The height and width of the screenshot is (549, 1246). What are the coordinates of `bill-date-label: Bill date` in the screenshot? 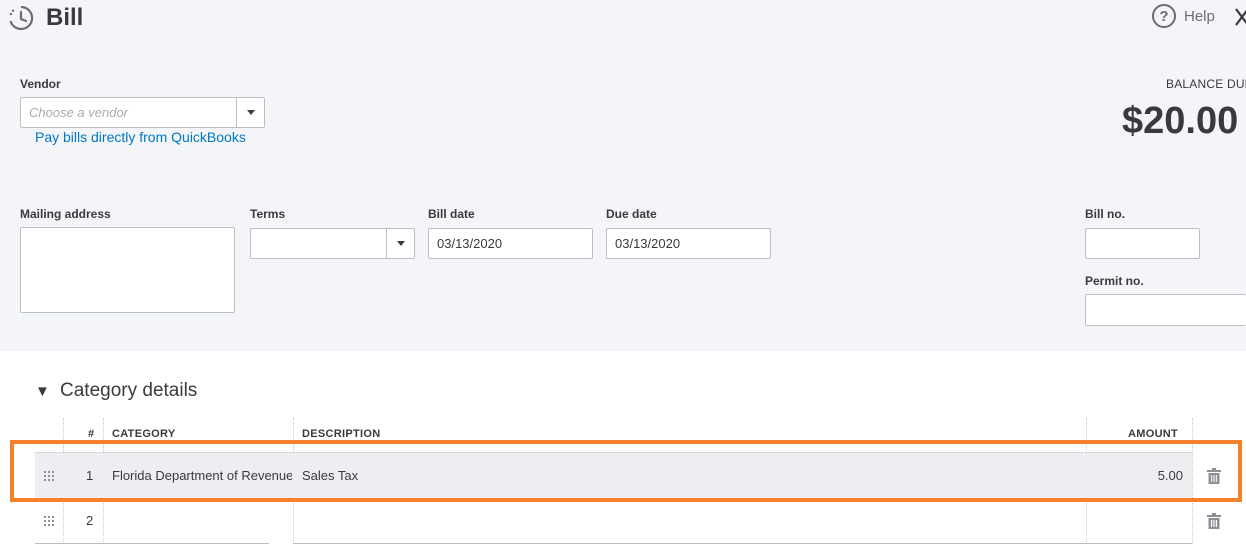 It's located at (451, 214).